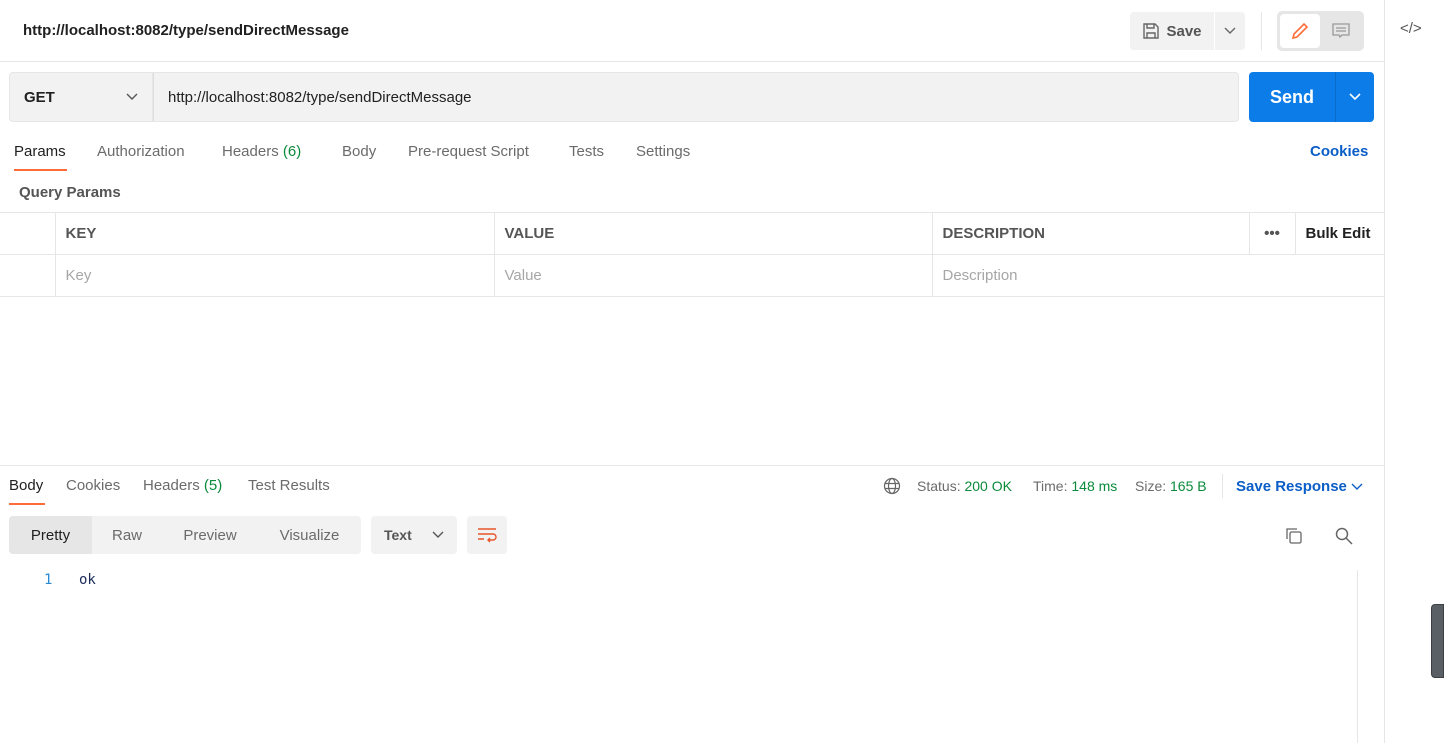 The height and width of the screenshot is (743, 1444). What do you see at coordinates (1151, 486) in the screenshot?
I see `size-label: Size:` at bounding box center [1151, 486].